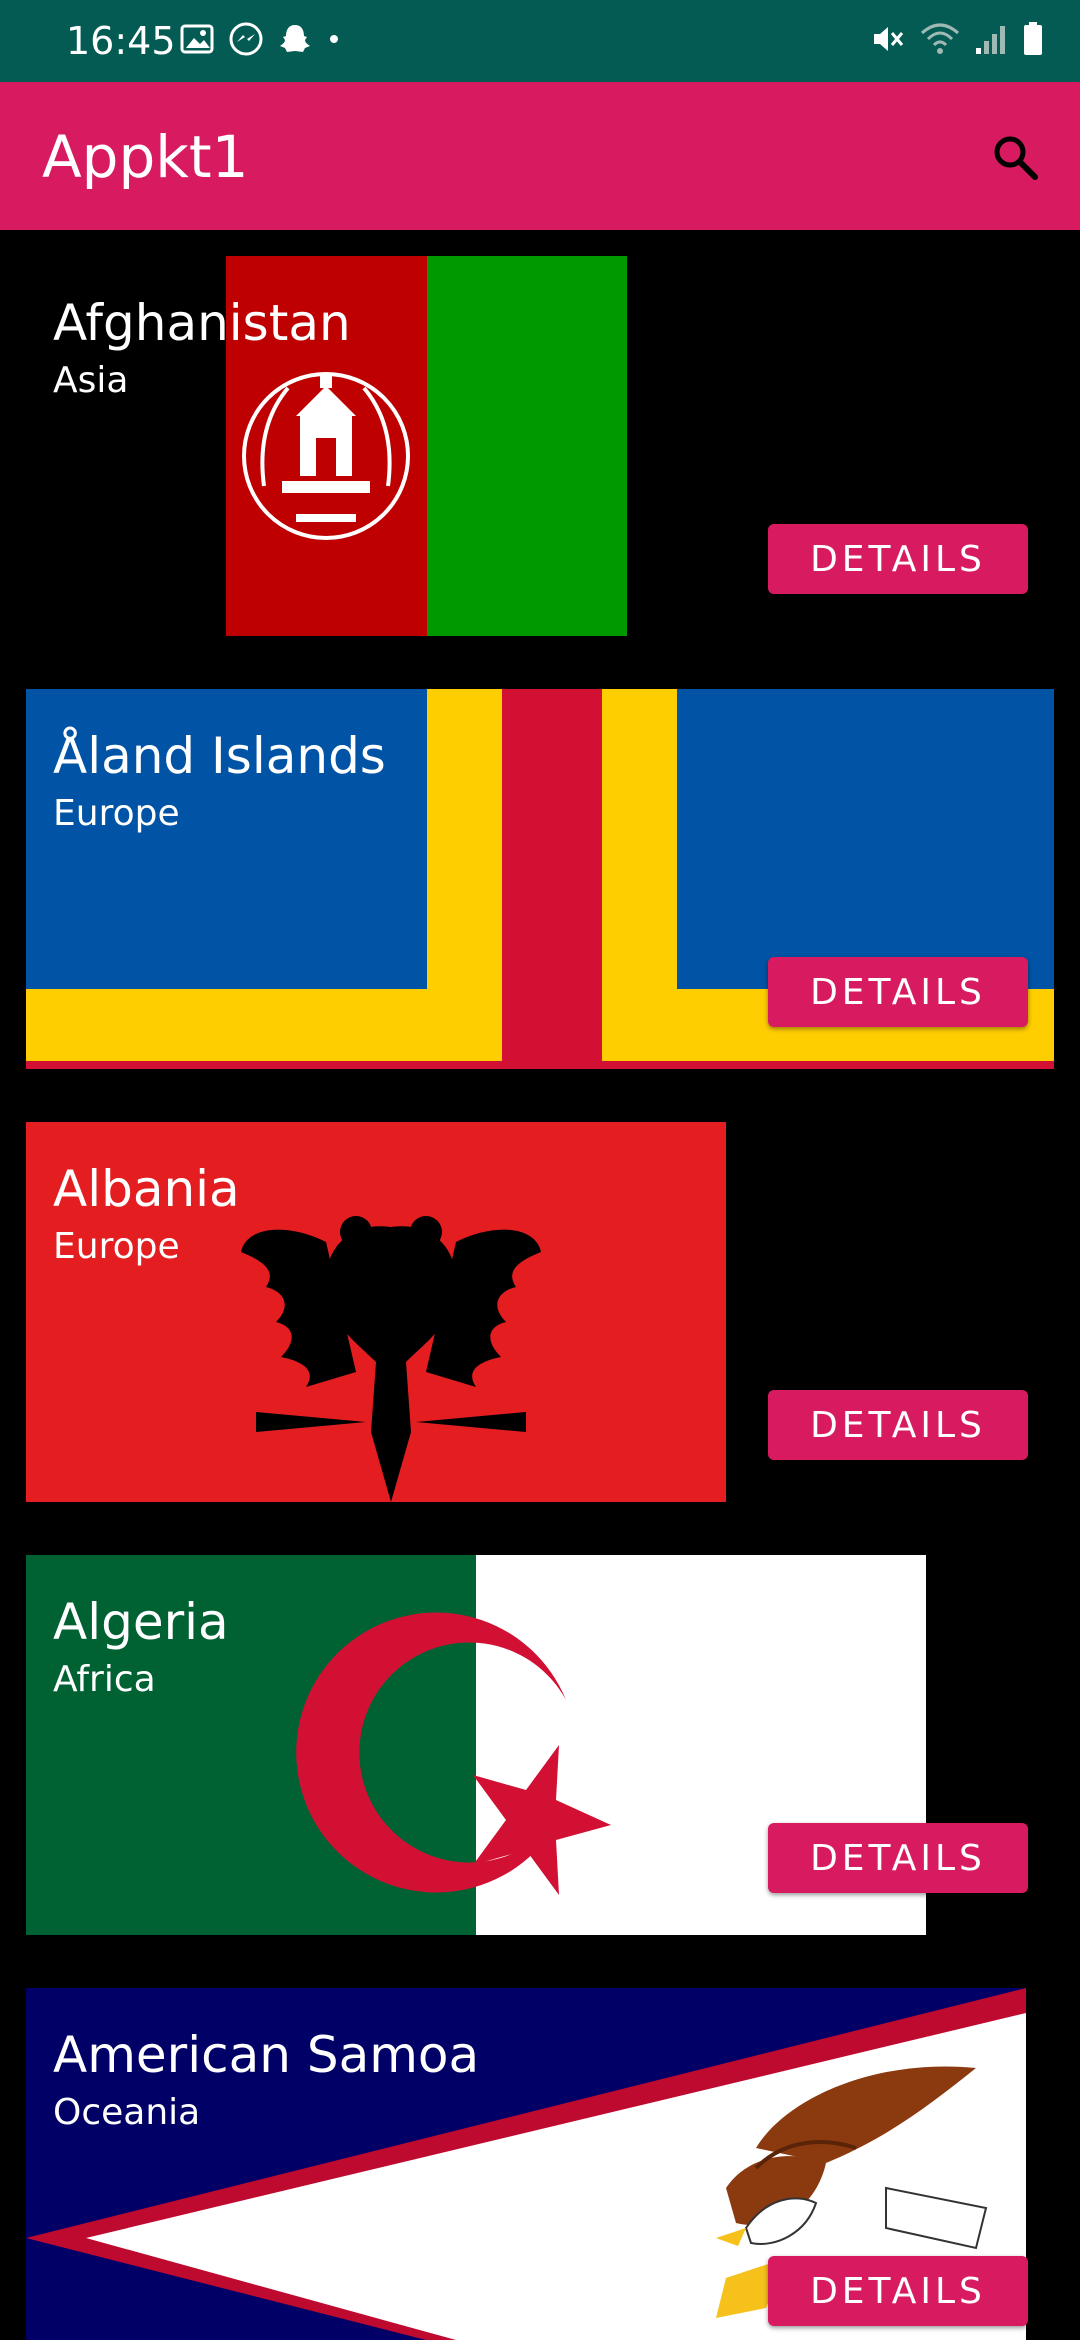 The width and height of the screenshot is (1080, 2340). I want to click on country-name: Algeria, so click(141, 1622).